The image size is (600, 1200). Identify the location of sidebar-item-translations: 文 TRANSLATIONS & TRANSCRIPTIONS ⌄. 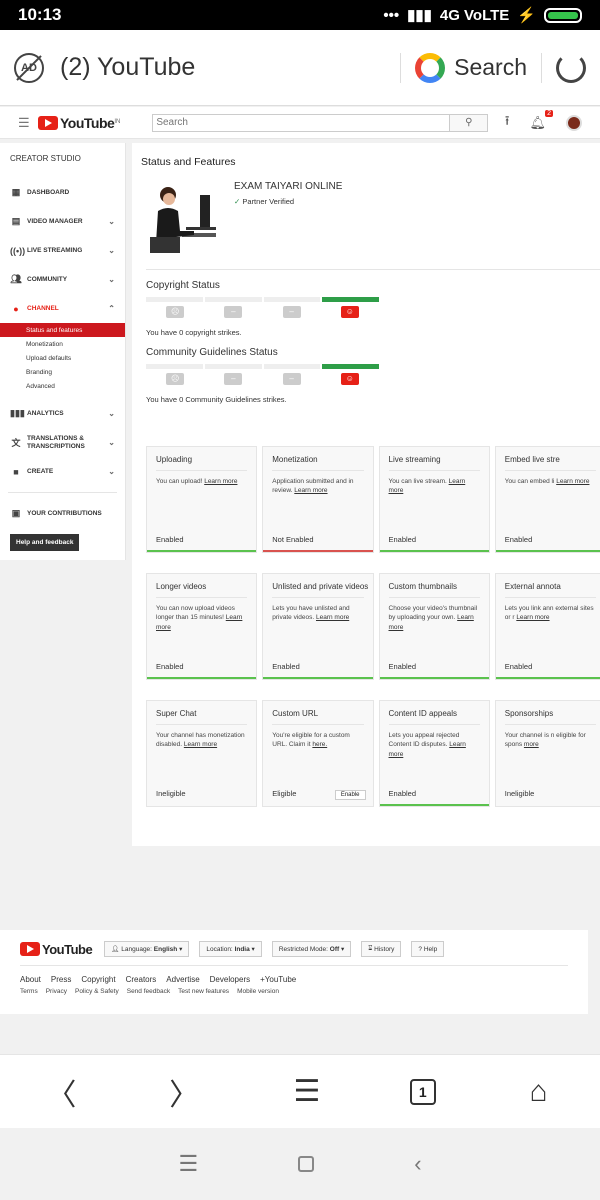
(62, 442).